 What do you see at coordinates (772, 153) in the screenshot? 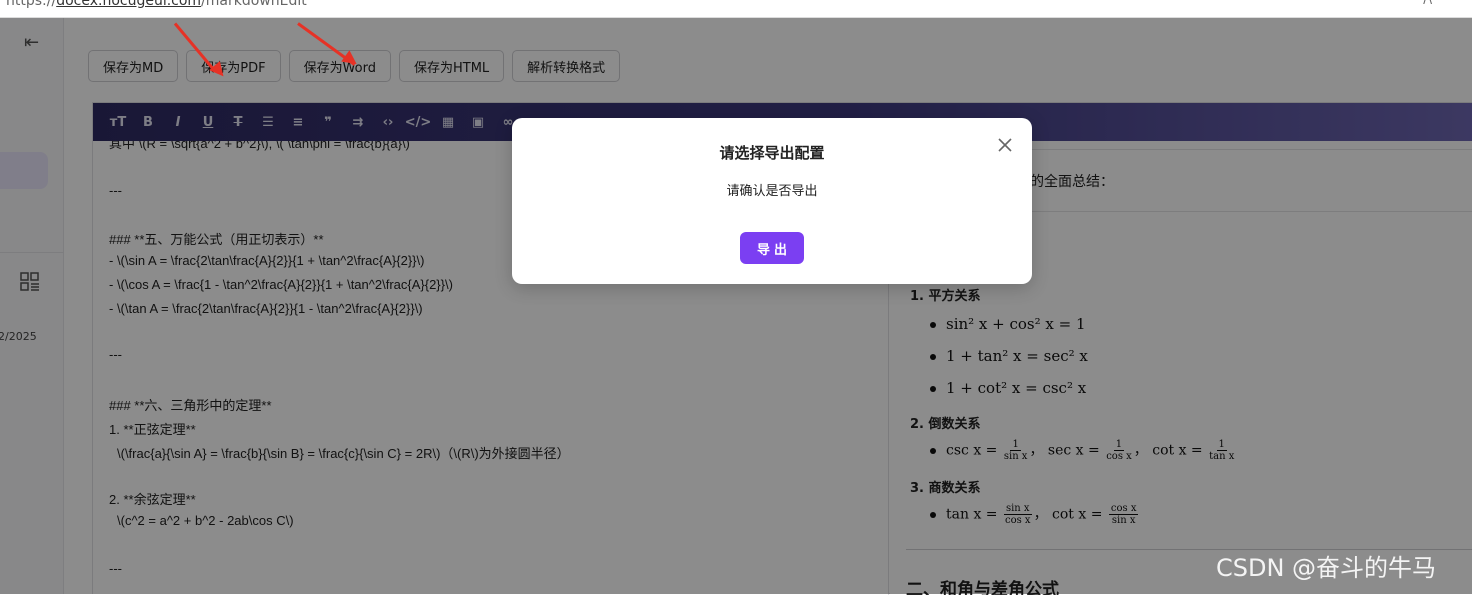
I see `dialog-title: 请选择导出配置` at bounding box center [772, 153].